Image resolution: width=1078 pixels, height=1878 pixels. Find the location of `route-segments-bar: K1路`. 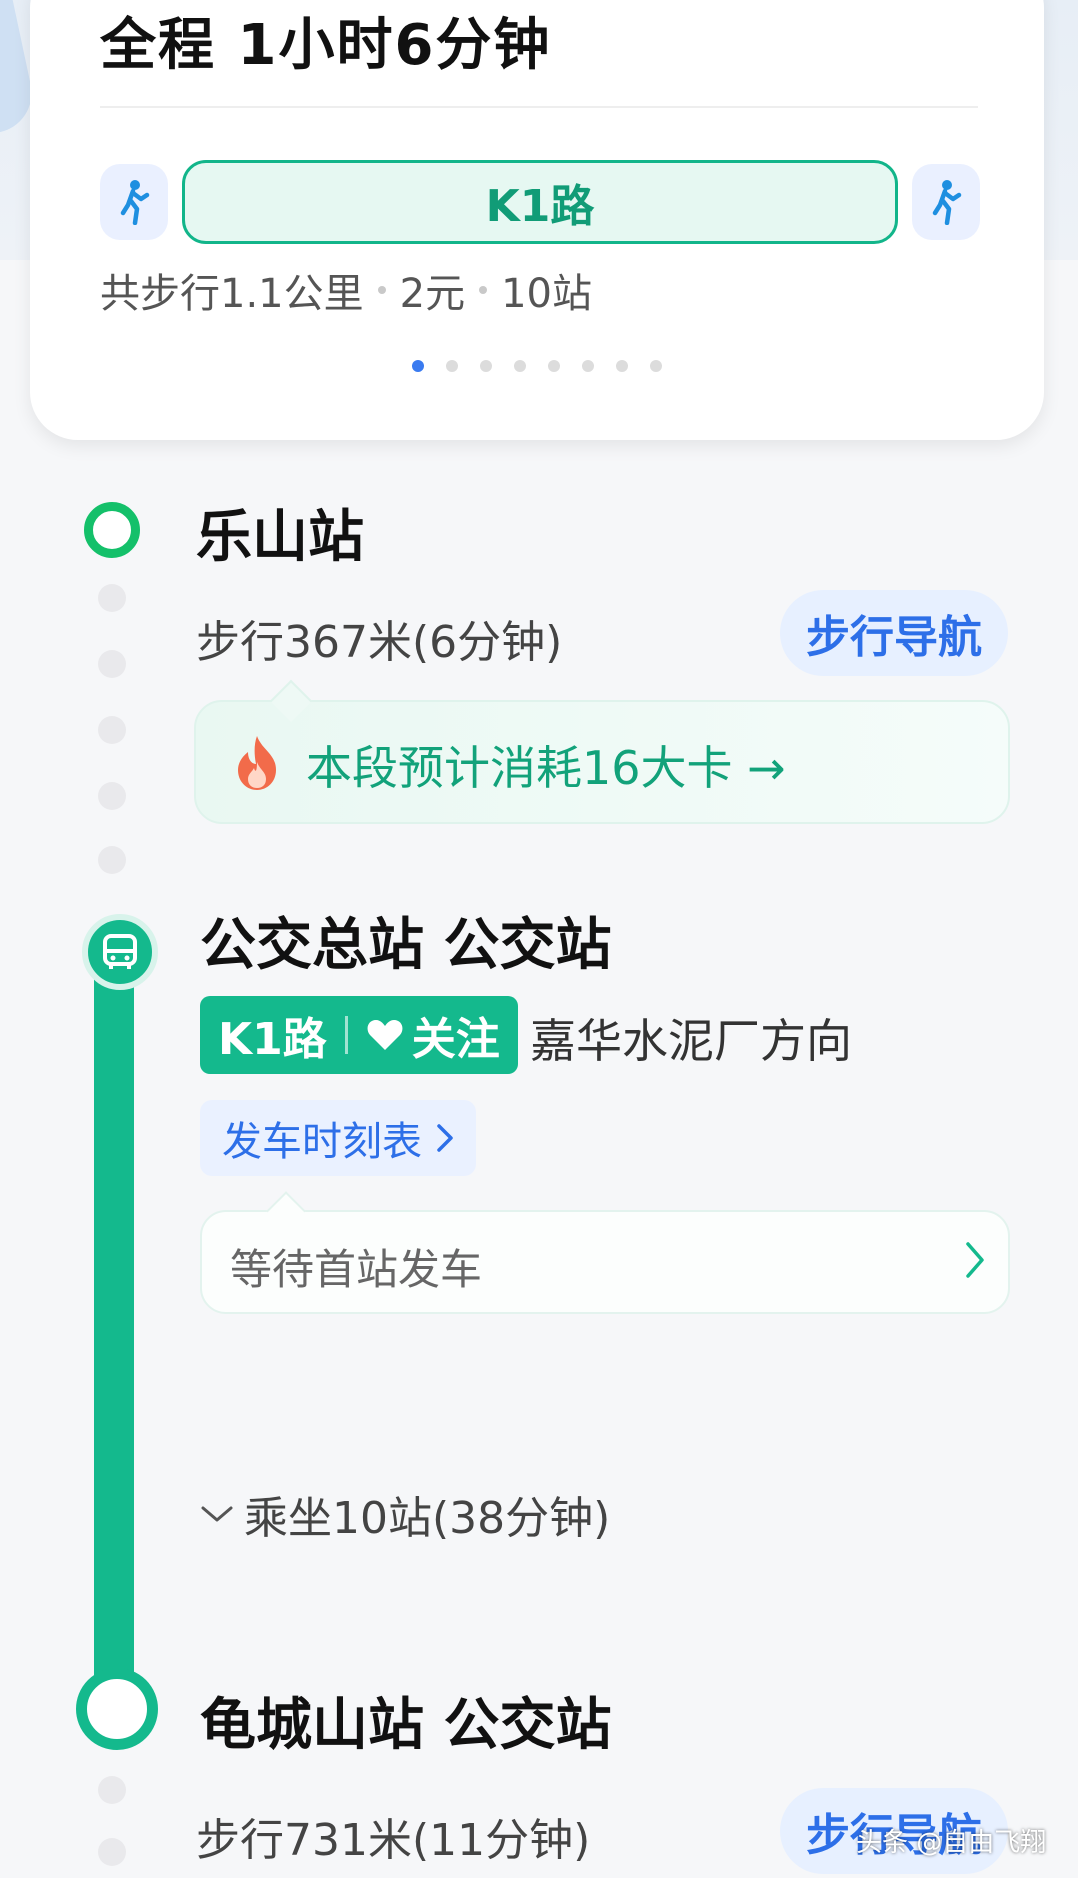

route-segments-bar: K1路 is located at coordinates (540, 202).